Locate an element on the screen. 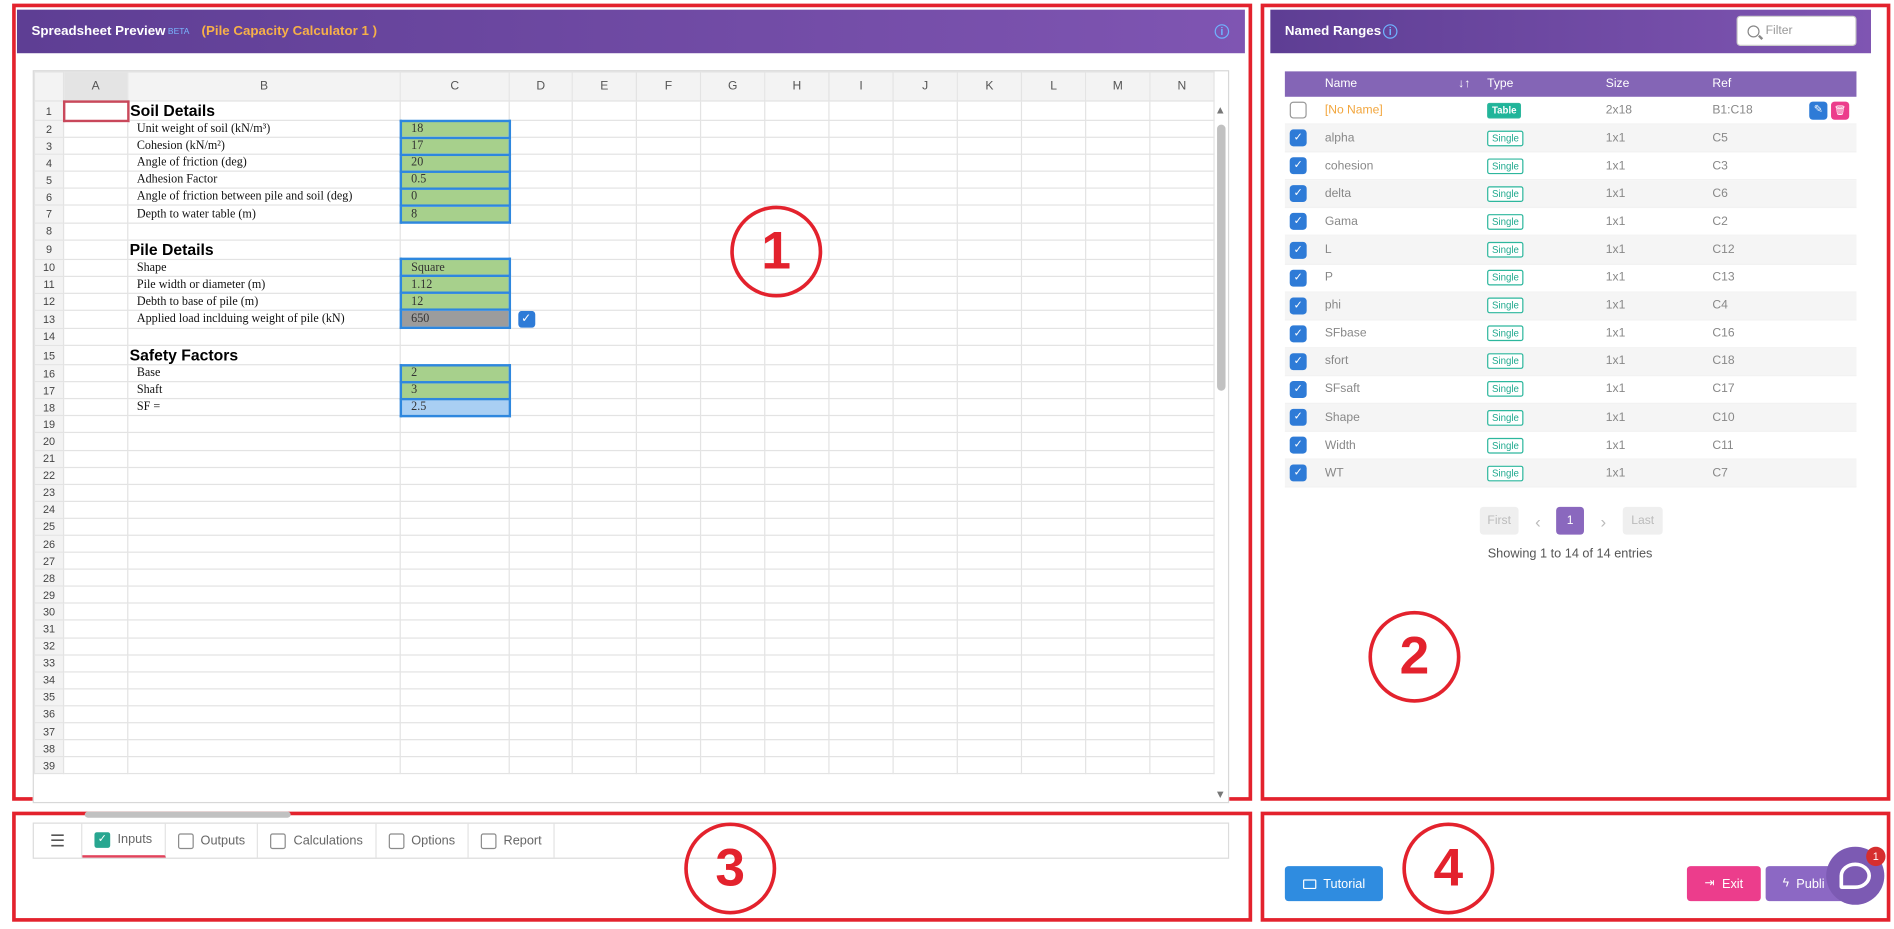  row-number: 18 is located at coordinates (49, 407).